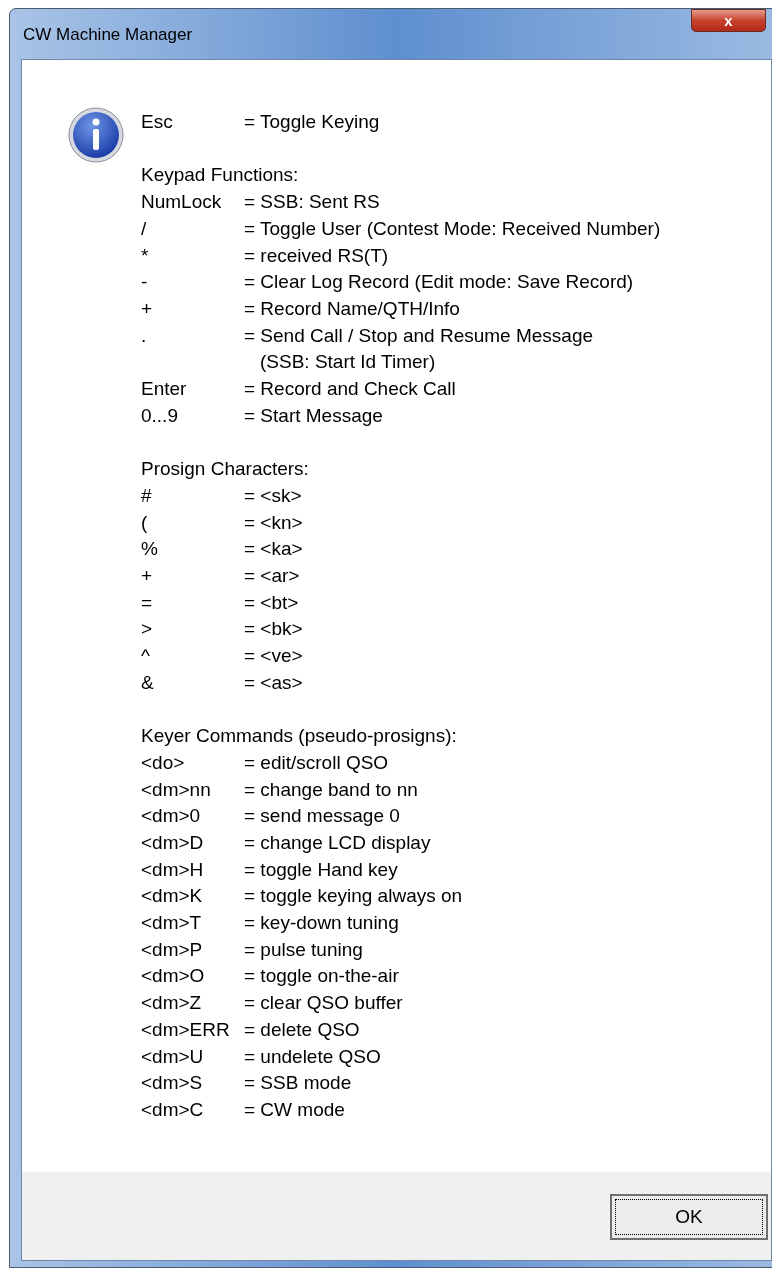  What do you see at coordinates (171, 816) in the screenshot?
I see `key-label: <dm>0` at bounding box center [171, 816].